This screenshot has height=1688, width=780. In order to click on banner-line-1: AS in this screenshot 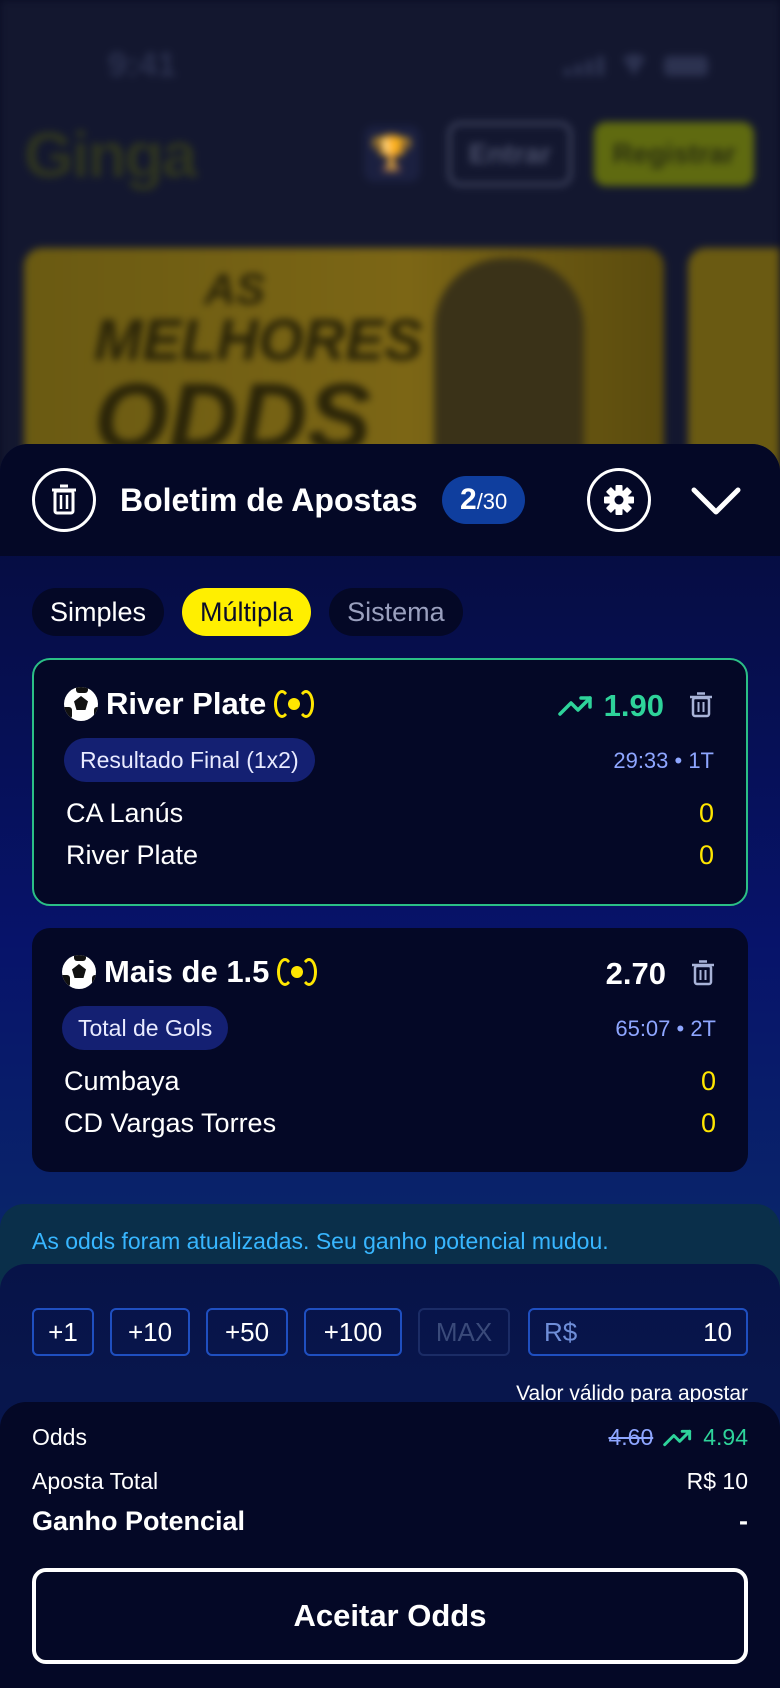, I will do `click(235, 289)`.